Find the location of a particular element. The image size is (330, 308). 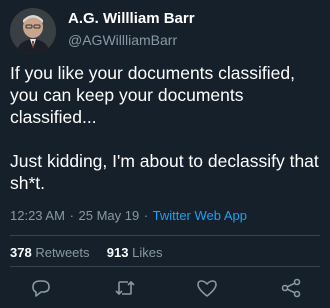

share-button is located at coordinates (291, 288).